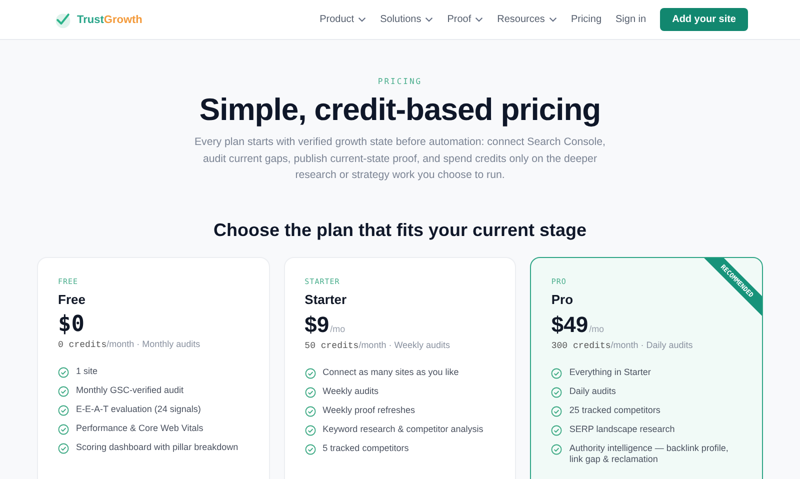 The width and height of the screenshot is (800, 479). Describe the element at coordinates (140, 428) in the screenshot. I see `feature-text: Performance & Core Web Vitals` at that location.